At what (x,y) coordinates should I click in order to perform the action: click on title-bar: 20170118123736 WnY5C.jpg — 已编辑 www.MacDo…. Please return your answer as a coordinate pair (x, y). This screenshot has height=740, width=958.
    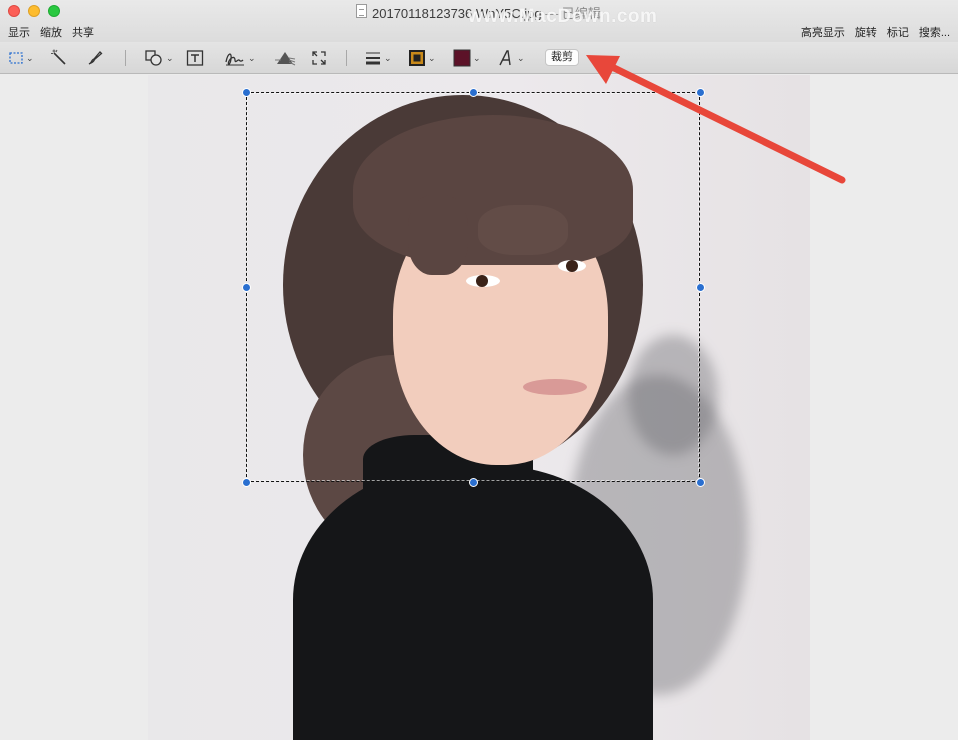
    Looking at the image, I should click on (479, 21).